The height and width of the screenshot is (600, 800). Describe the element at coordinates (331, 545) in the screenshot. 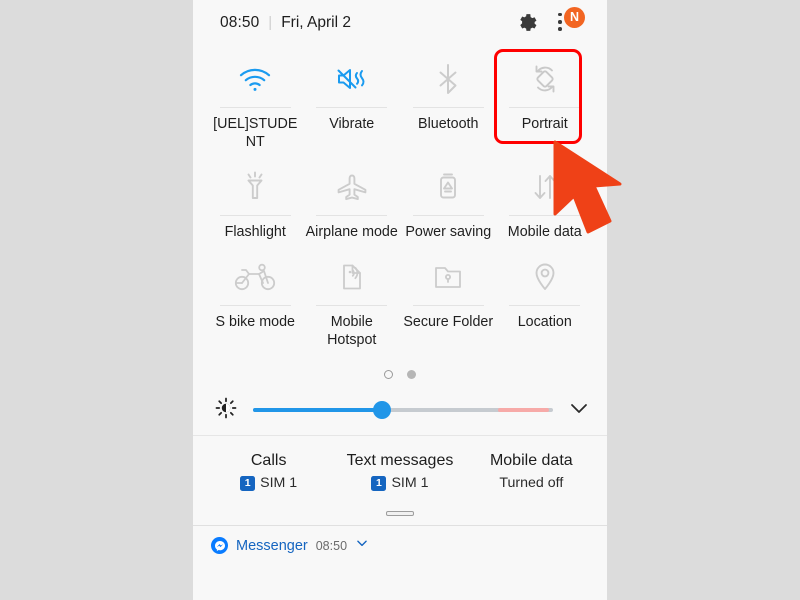

I see `notification-time: 08:50` at that location.